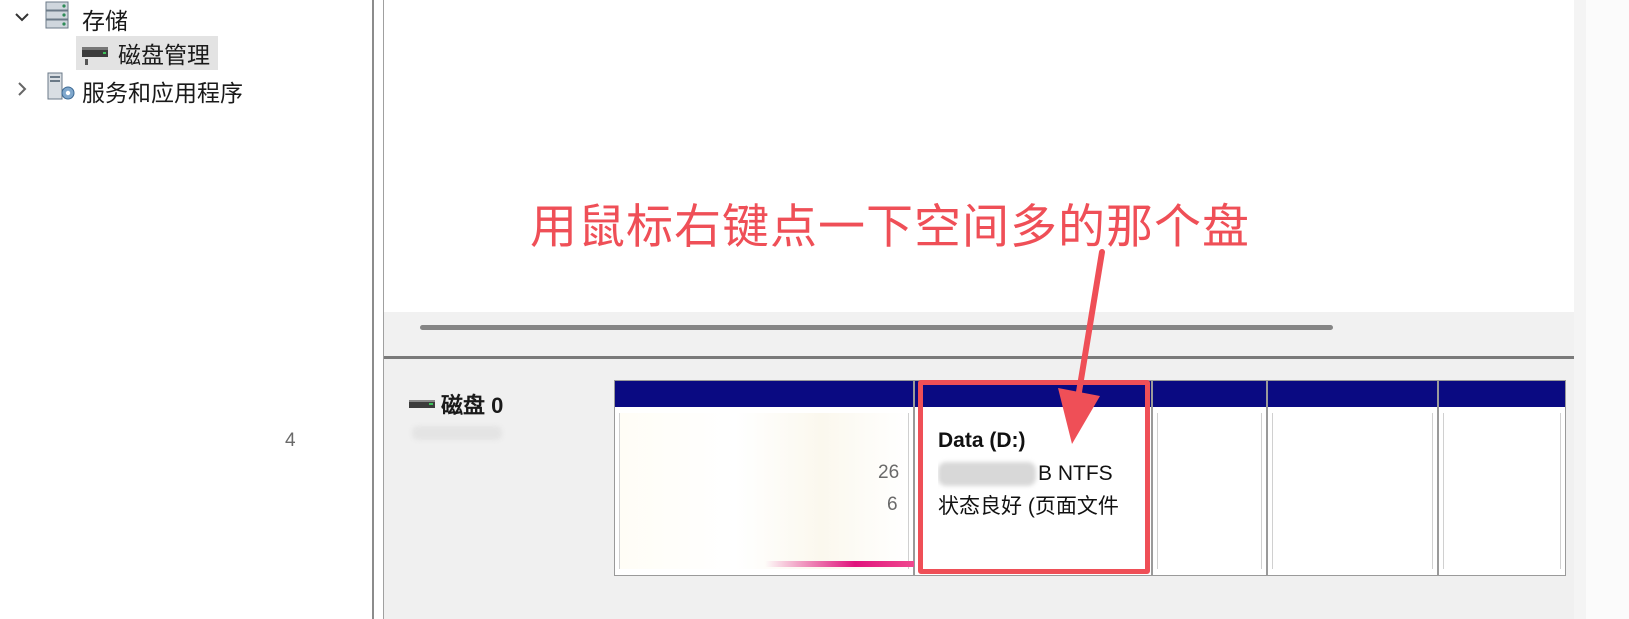 This screenshot has width=1629, height=619. I want to click on tree-item-storage-label: 存储, so click(105, 21).